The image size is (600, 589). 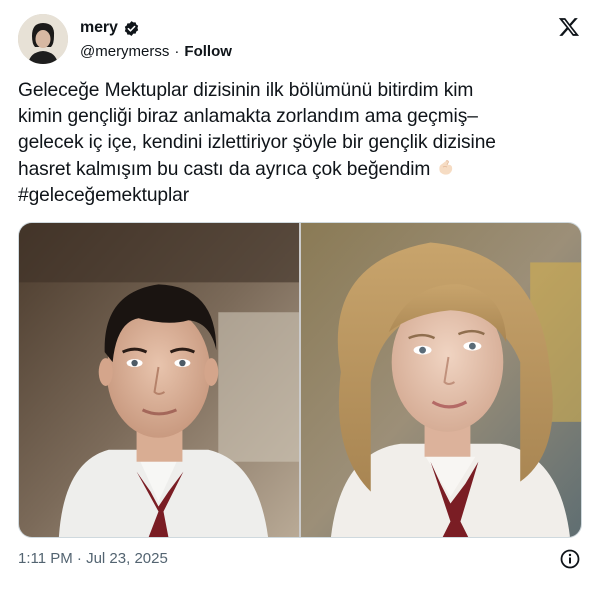 I want to click on pinching-hand-emoji, so click(x=445, y=167).